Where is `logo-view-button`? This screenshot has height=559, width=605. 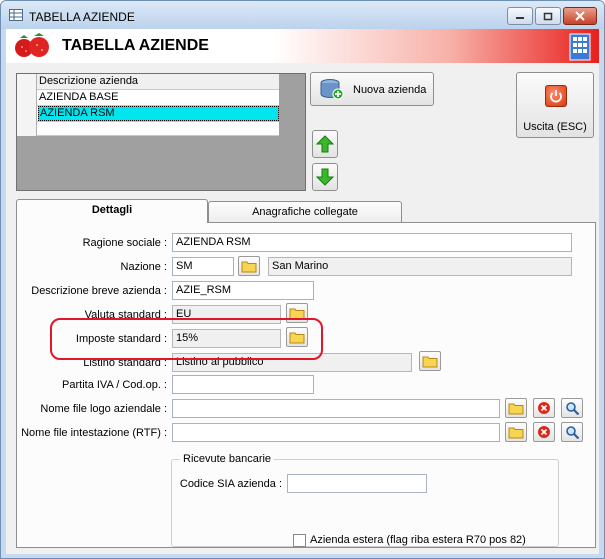 logo-view-button is located at coordinates (572, 408).